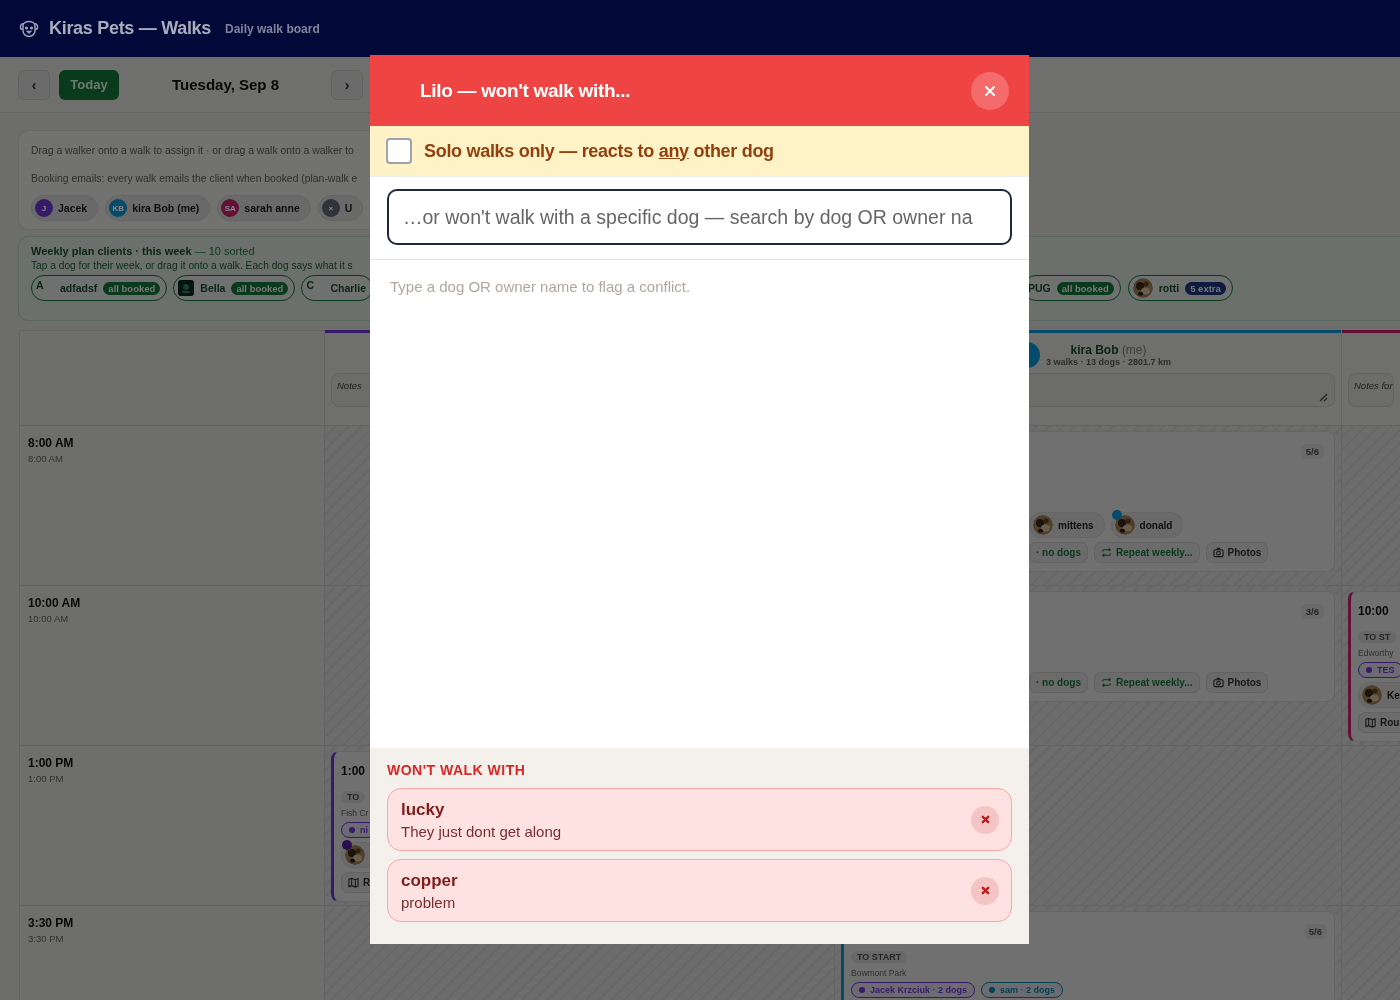 This screenshot has width=1400, height=1000. What do you see at coordinates (224, 251) in the screenshot?
I see `sorted-count: — 10 sorted` at bounding box center [224, 251].